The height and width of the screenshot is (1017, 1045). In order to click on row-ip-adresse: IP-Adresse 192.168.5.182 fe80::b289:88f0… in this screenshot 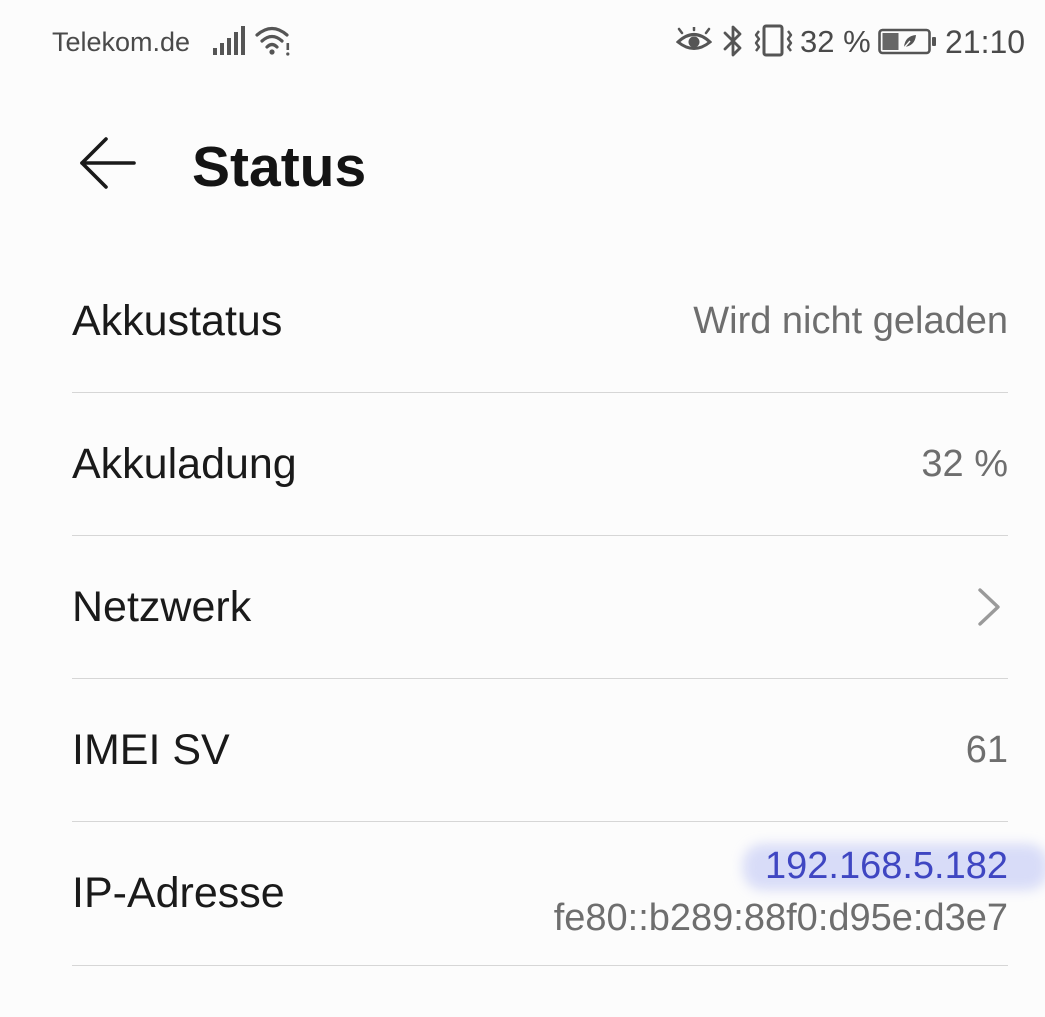, I will do `click(540, 894)`.